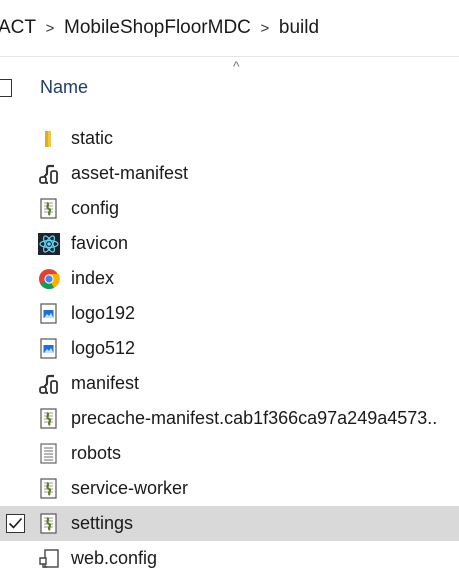 The image size is (459, 570). What do you see at coordinates (49, 244) in the screenshot?
I see `react-icon` at bounding box center [49, 244].